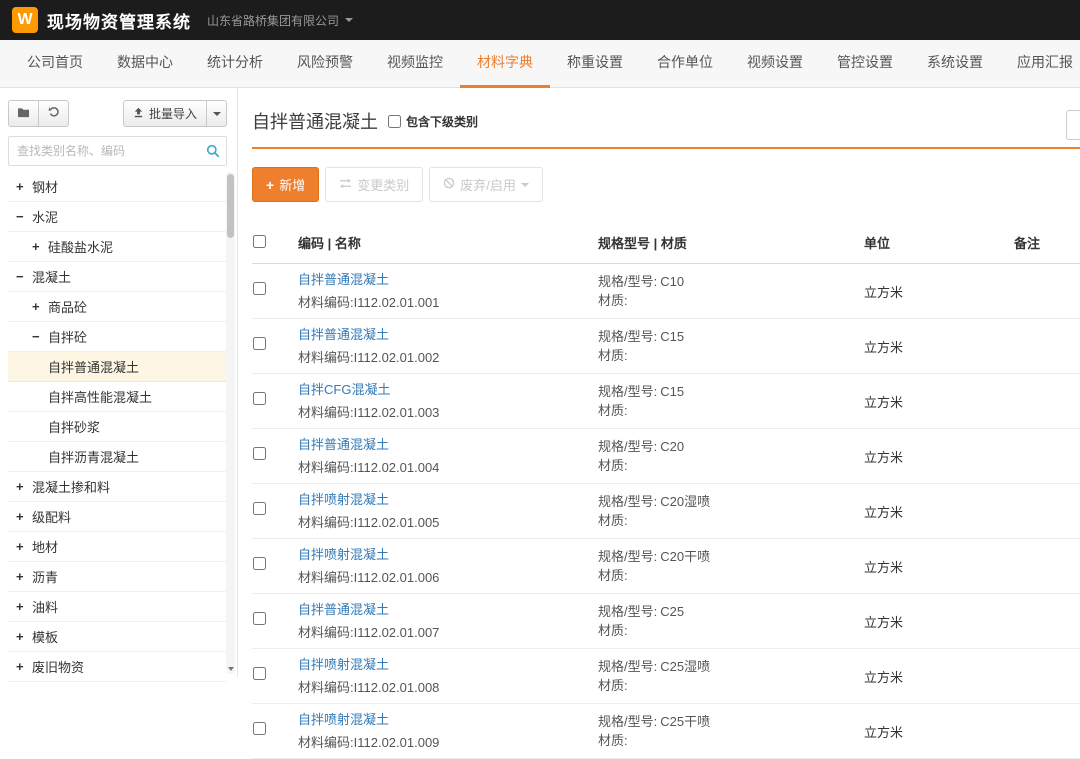 The height and width of the screenshot is (759, 1080). Describe the element at coordinates (94, 367) in the screenshot. I see `tree-item-label: 自拌普通混凝土` at that location.